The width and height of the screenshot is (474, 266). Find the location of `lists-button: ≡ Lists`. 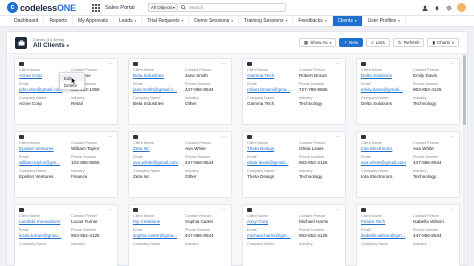

lists-button: ≡ Lists is located at coordinates (378, 42).